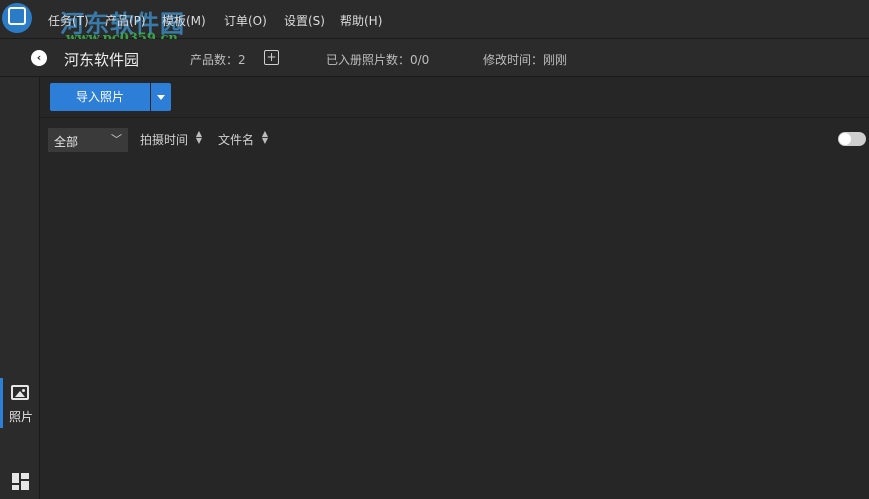  Describe the element at coordinates (66, 142) in the screenshot. I see `filter-selected-value: 全部` at that location.